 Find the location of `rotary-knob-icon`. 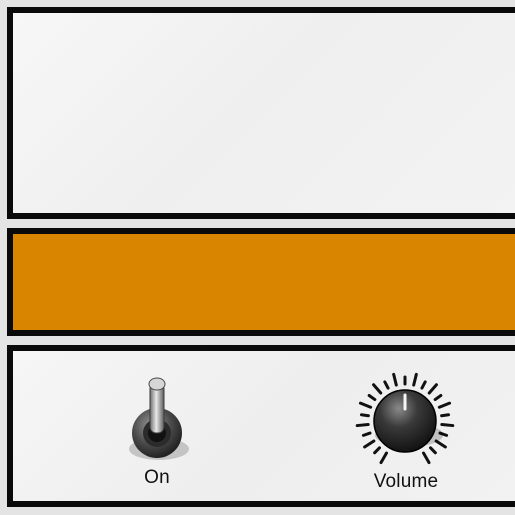

rotary-knob-icon is located at coordinates (406, 420).